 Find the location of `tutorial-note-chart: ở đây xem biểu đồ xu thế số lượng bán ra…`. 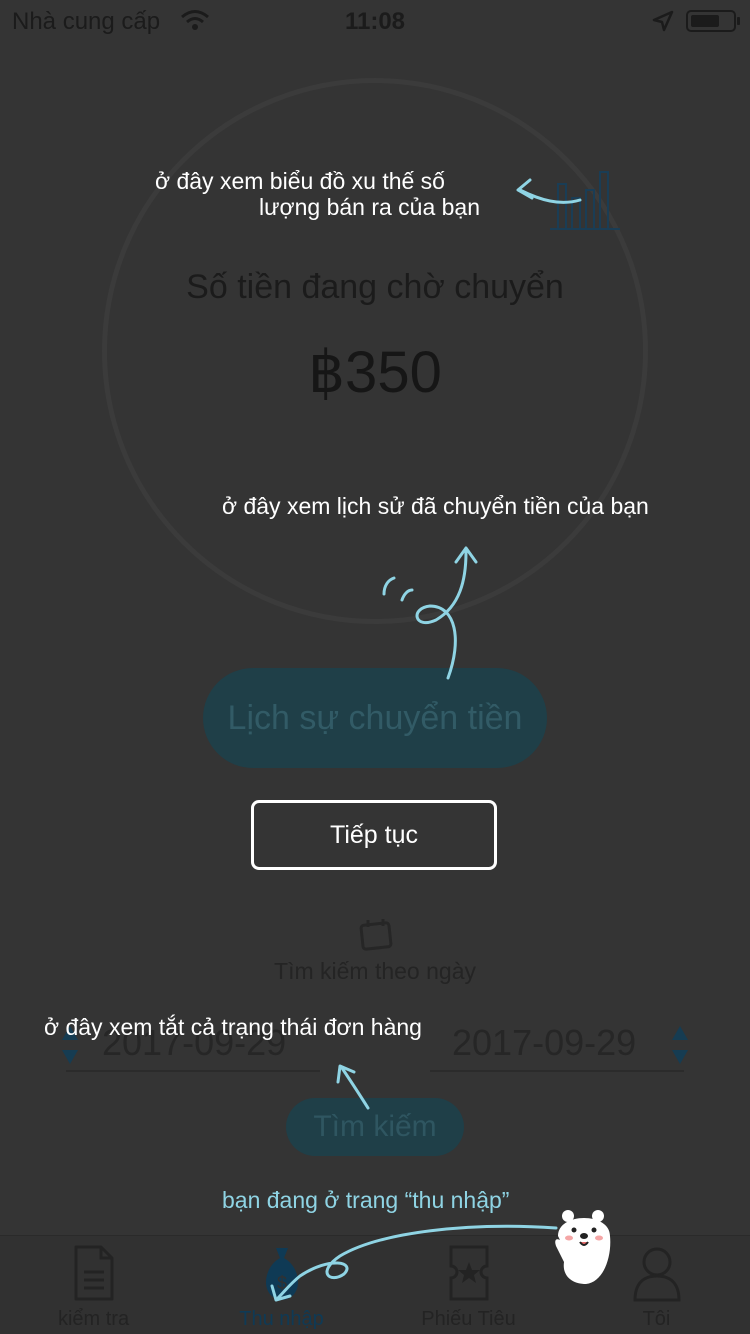

tutorial-note-chart: ở đây xem biểu đồ xu thế số lượng bán ra… is located at coordinates (345, 194).